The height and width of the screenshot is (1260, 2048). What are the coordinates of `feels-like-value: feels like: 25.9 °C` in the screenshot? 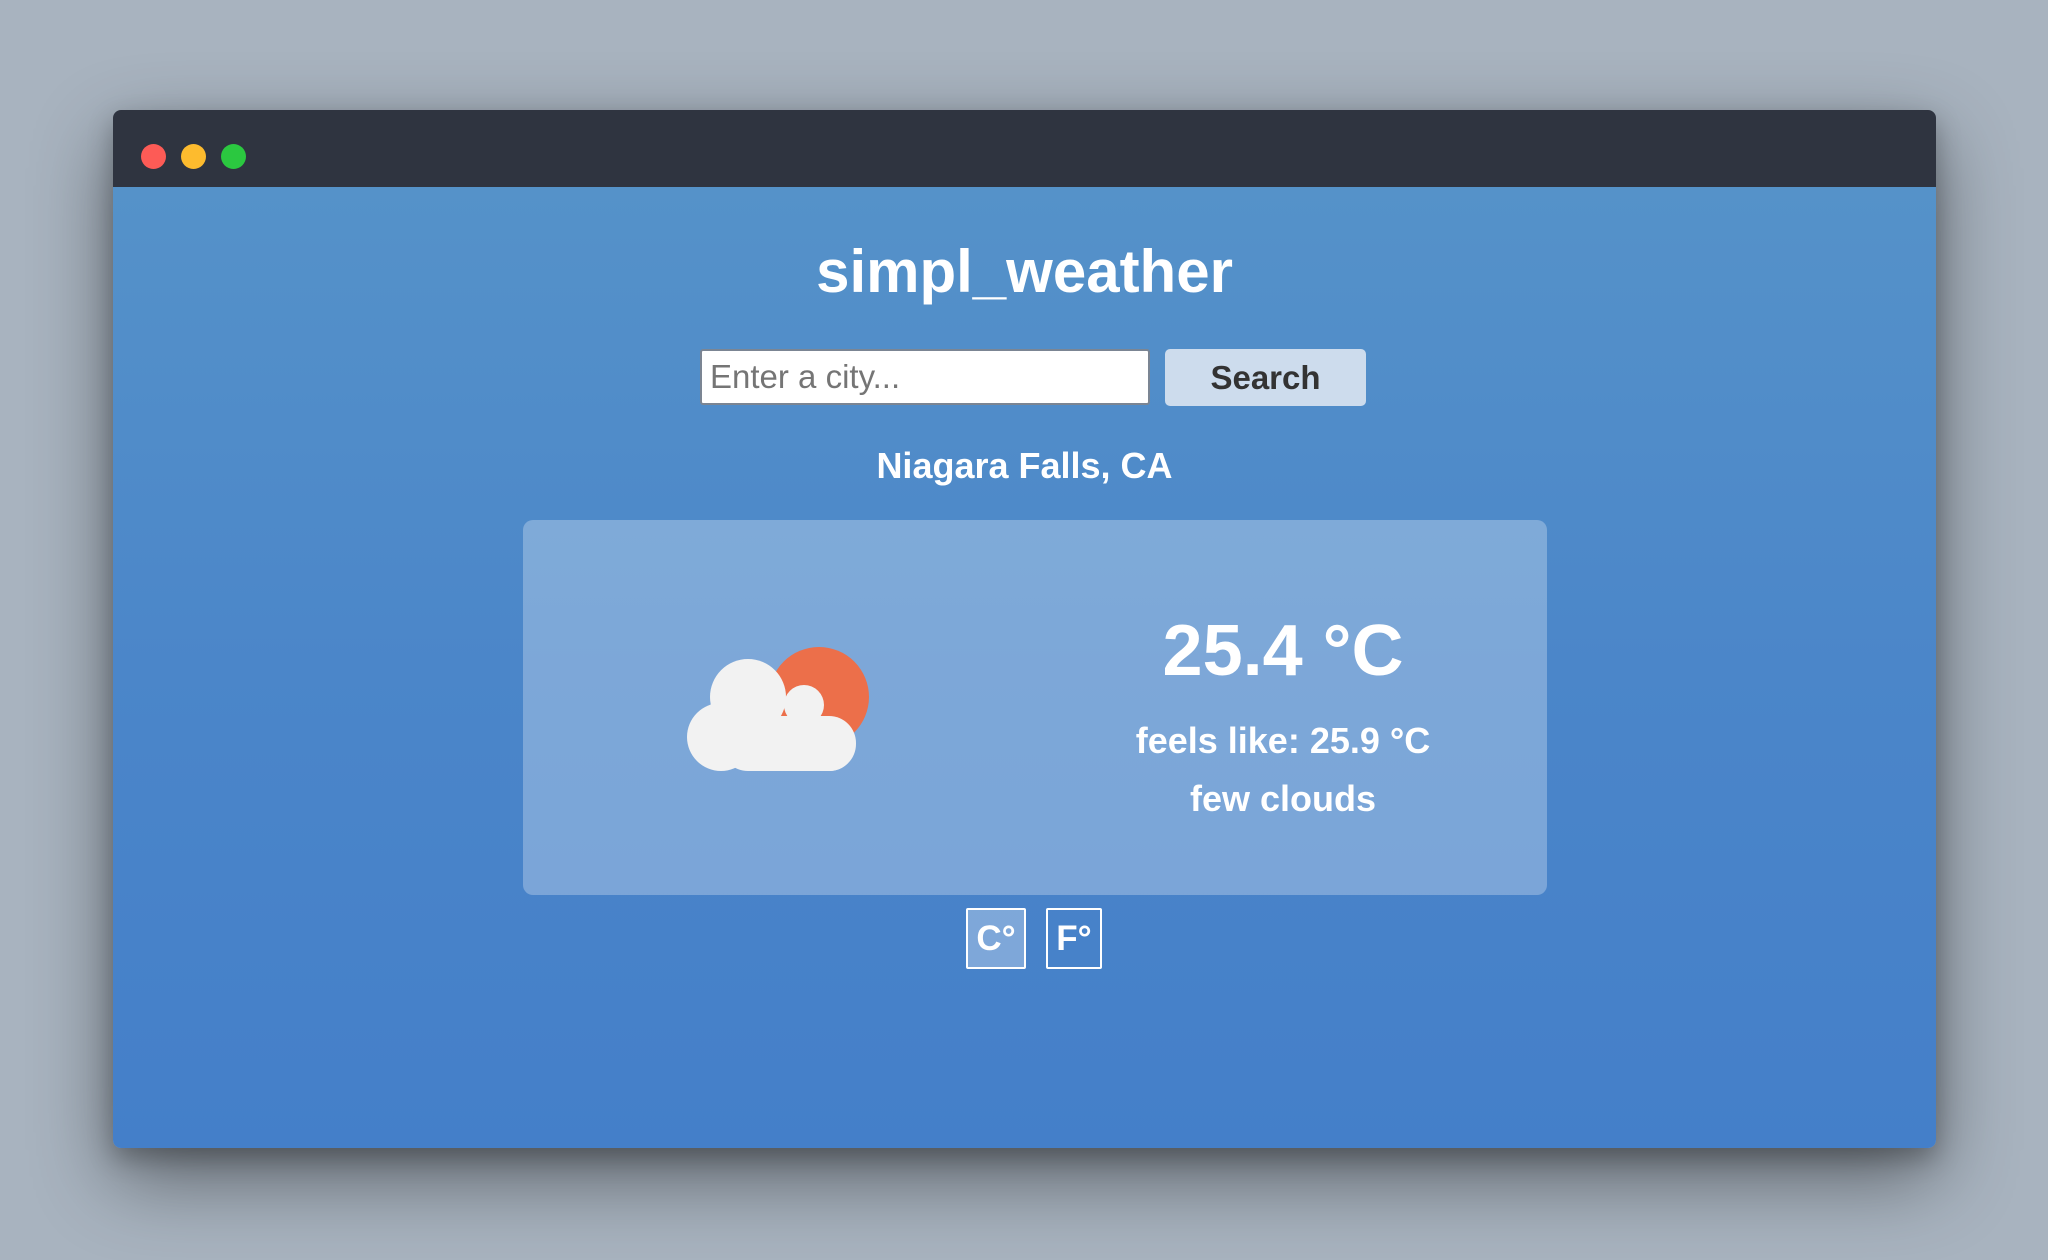 It's located at (1283, 740).